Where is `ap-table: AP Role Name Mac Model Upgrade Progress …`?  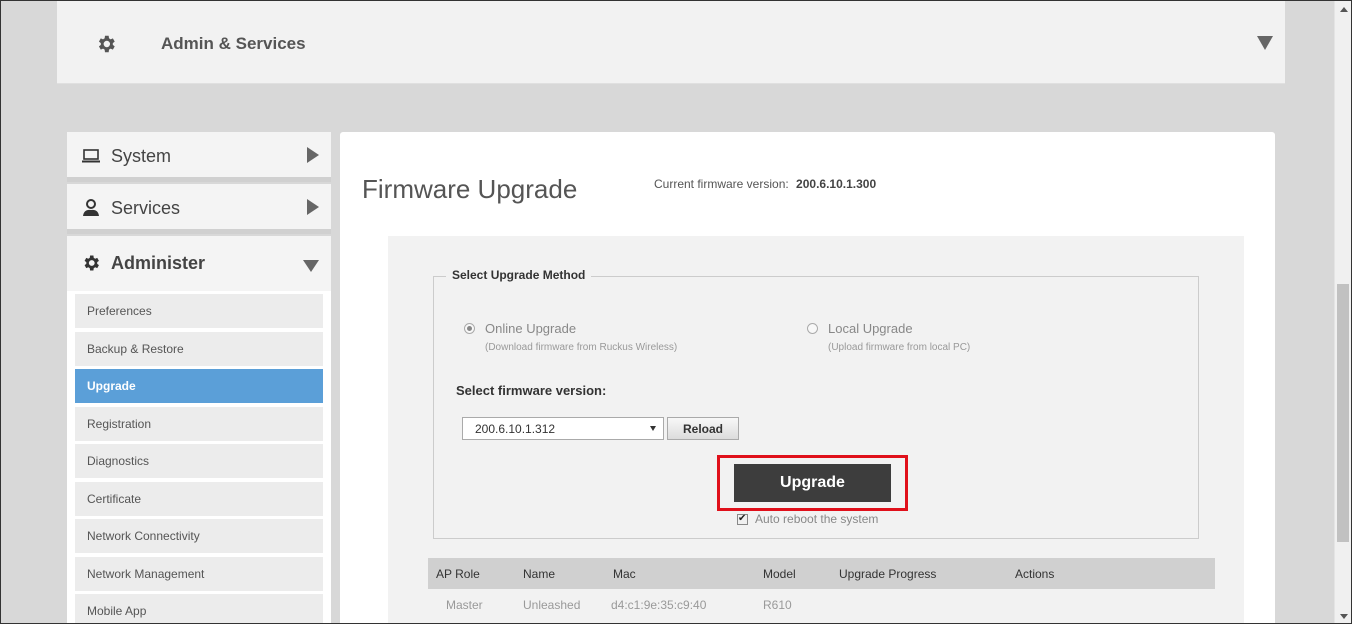 ap-table: AP Role Name Mac Model Upgrade Progress … is located at coordinates (821, 588).